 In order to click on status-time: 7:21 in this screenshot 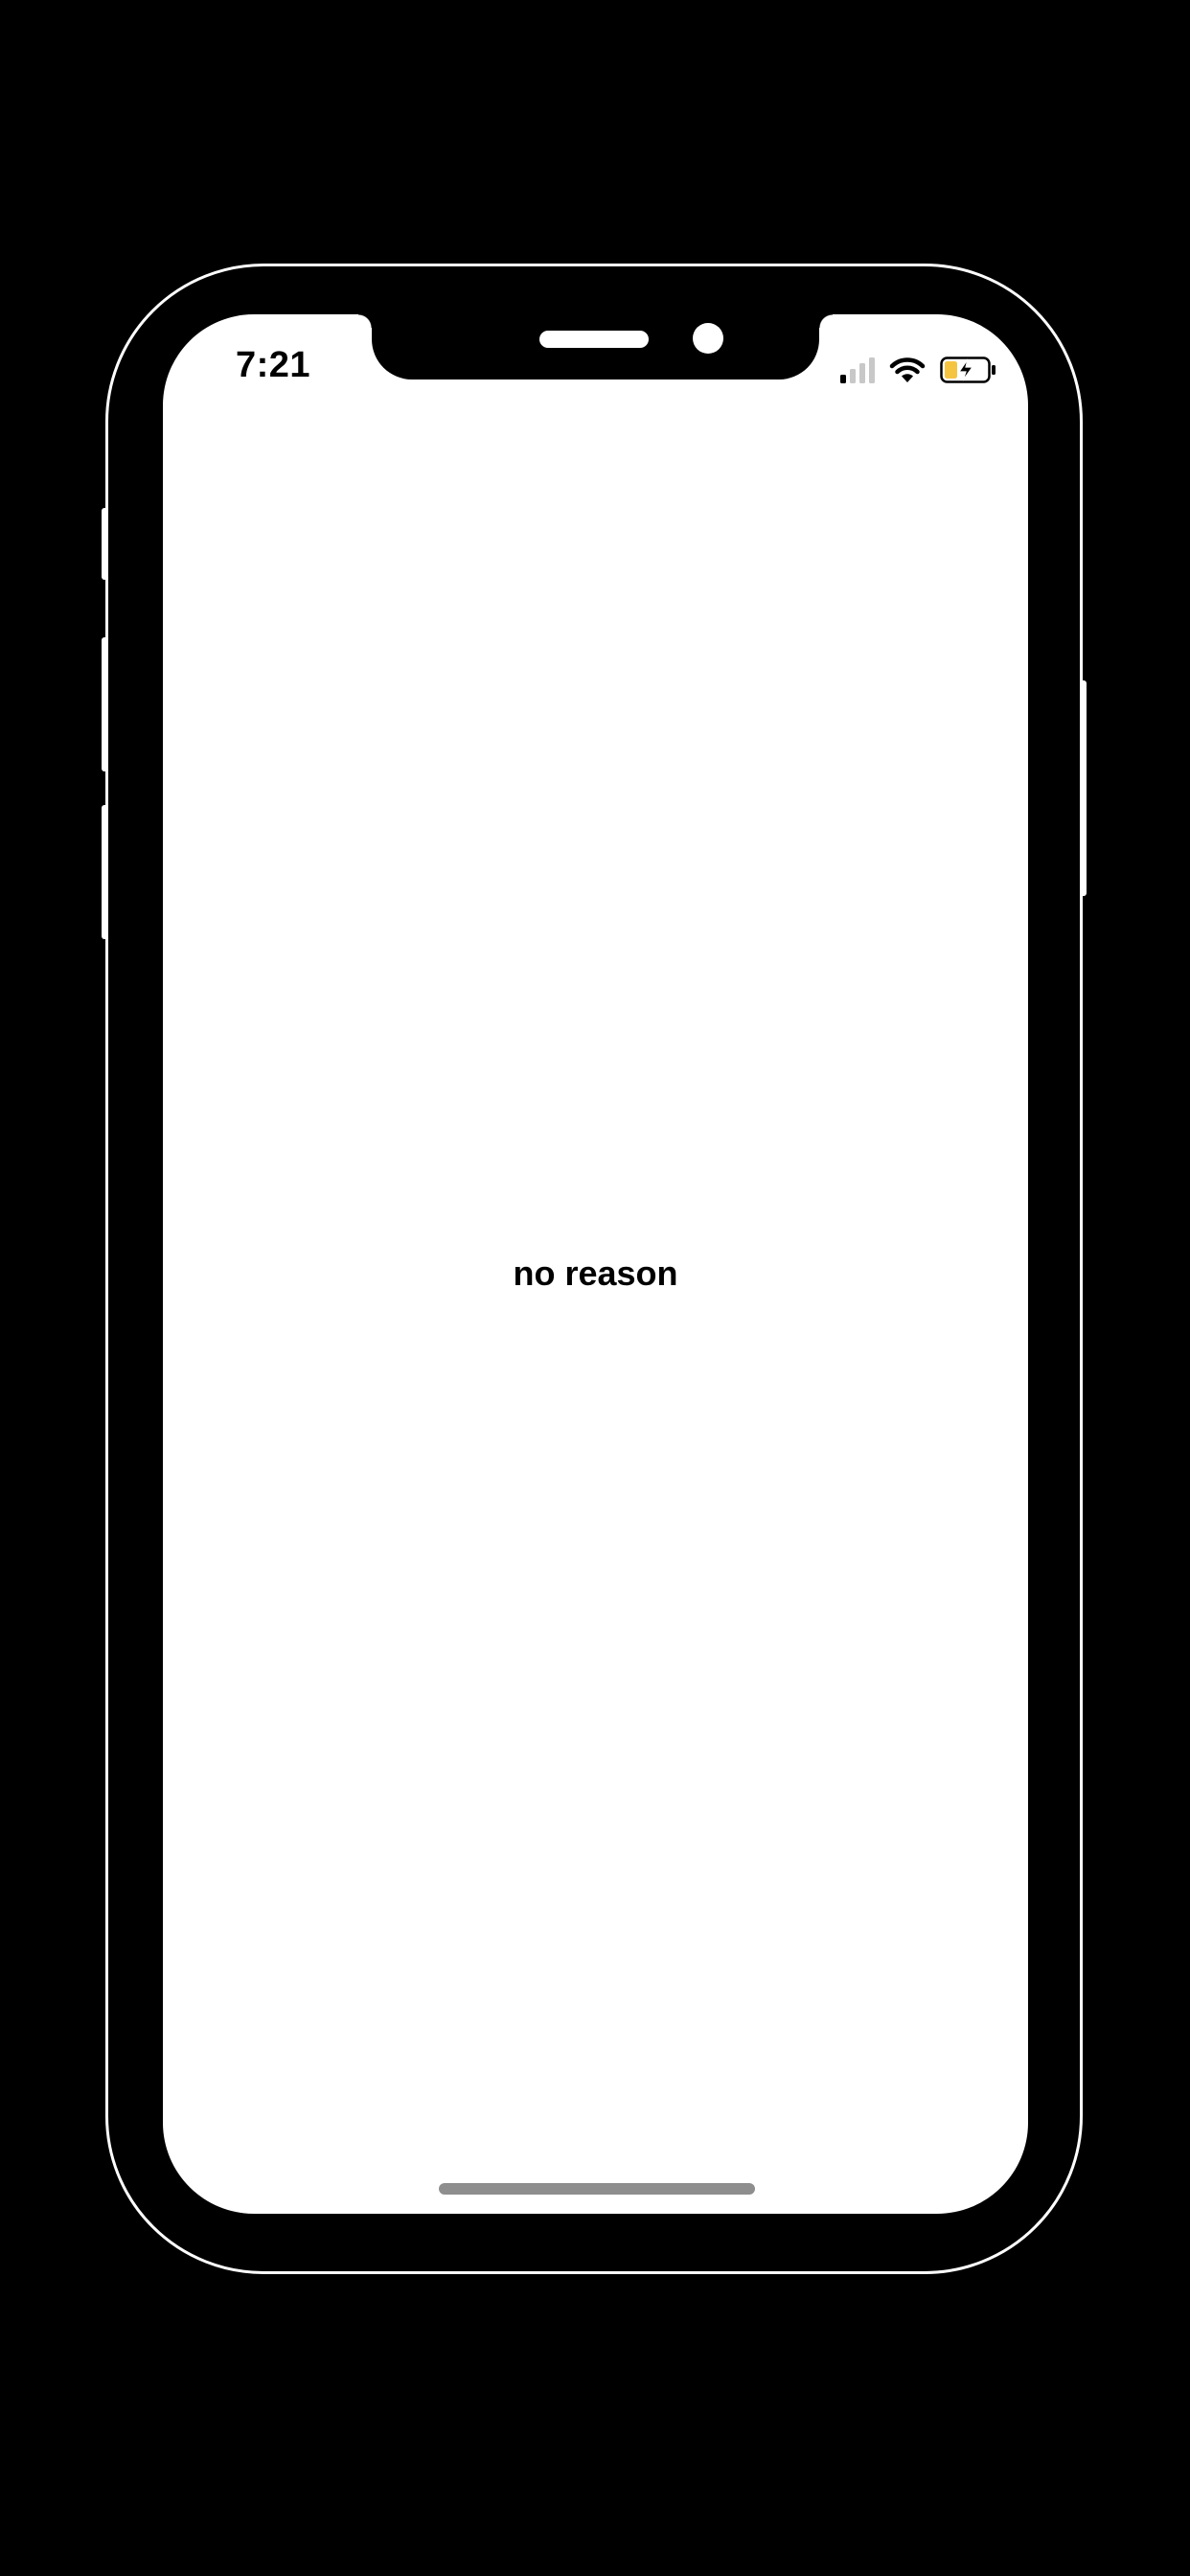, I will do `click(273, 365)`.